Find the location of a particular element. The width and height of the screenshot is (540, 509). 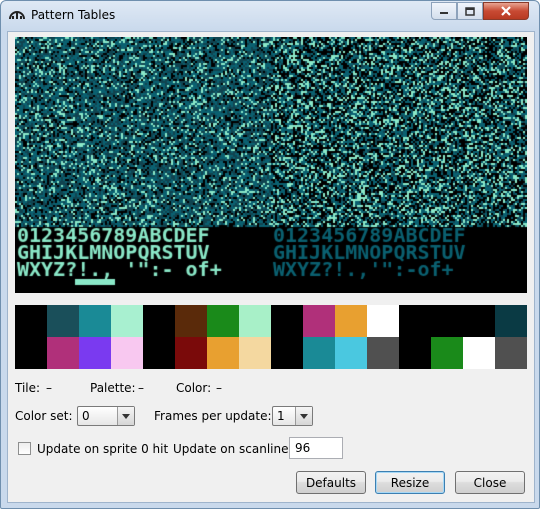

color-value: – is located at coordinates (219, 388).